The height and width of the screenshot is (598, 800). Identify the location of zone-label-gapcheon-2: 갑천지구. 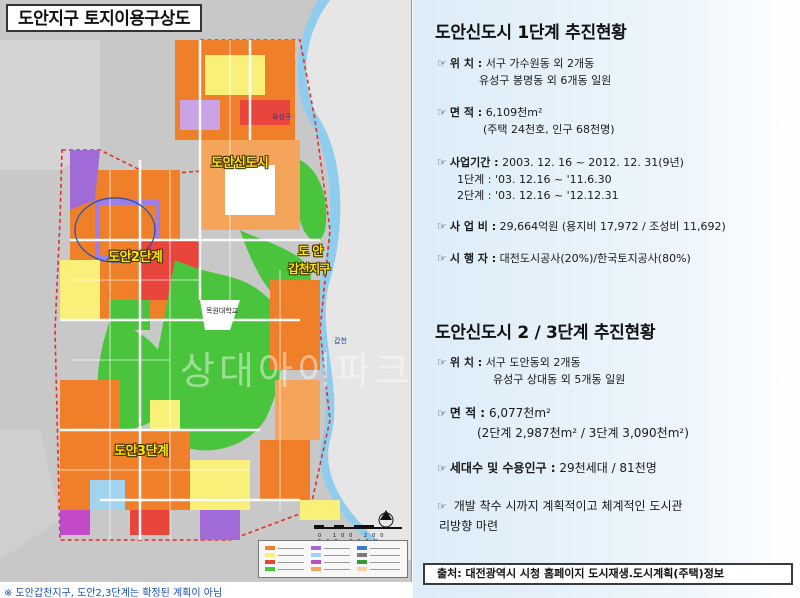
(309, 269).